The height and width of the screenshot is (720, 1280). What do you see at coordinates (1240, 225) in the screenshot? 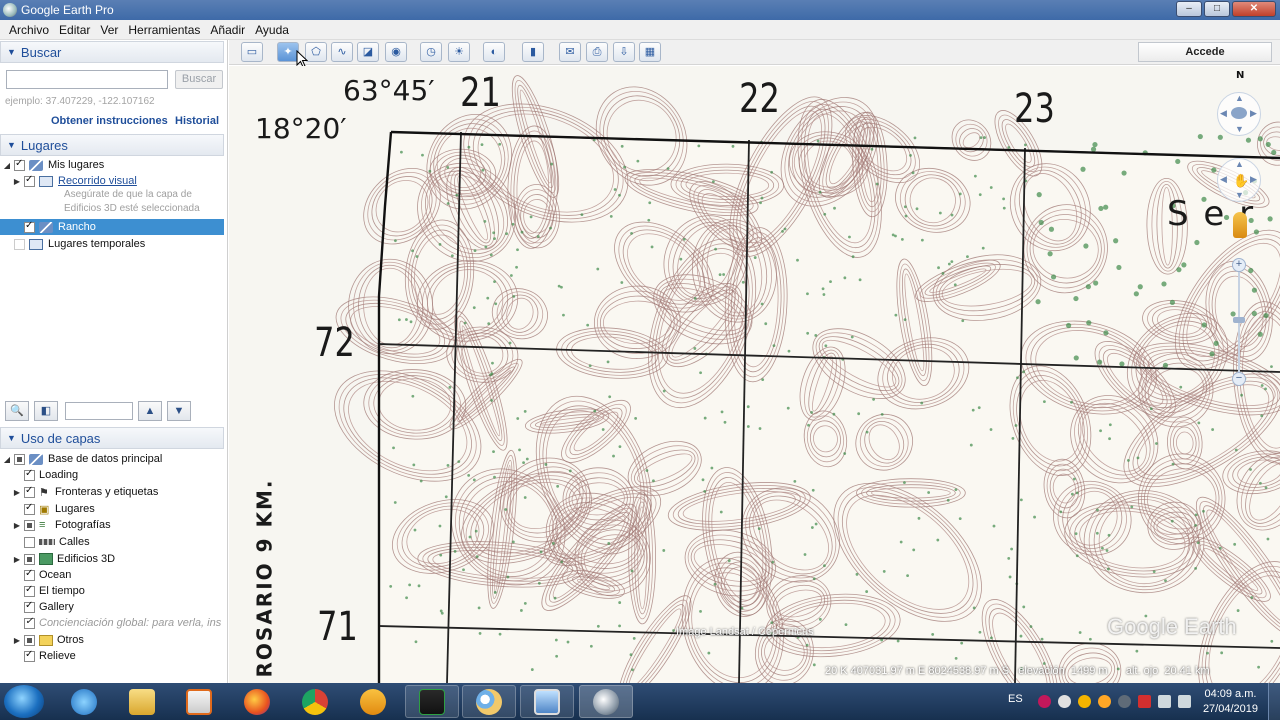
I see `street-view-pegman-icon` at bounding box center [1240, 225].